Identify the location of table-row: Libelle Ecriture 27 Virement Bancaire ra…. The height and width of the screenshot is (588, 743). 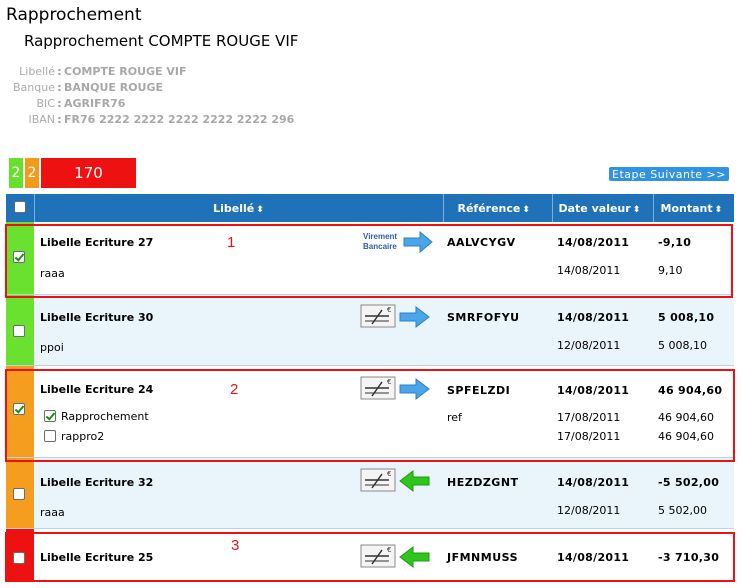
(370, 258).